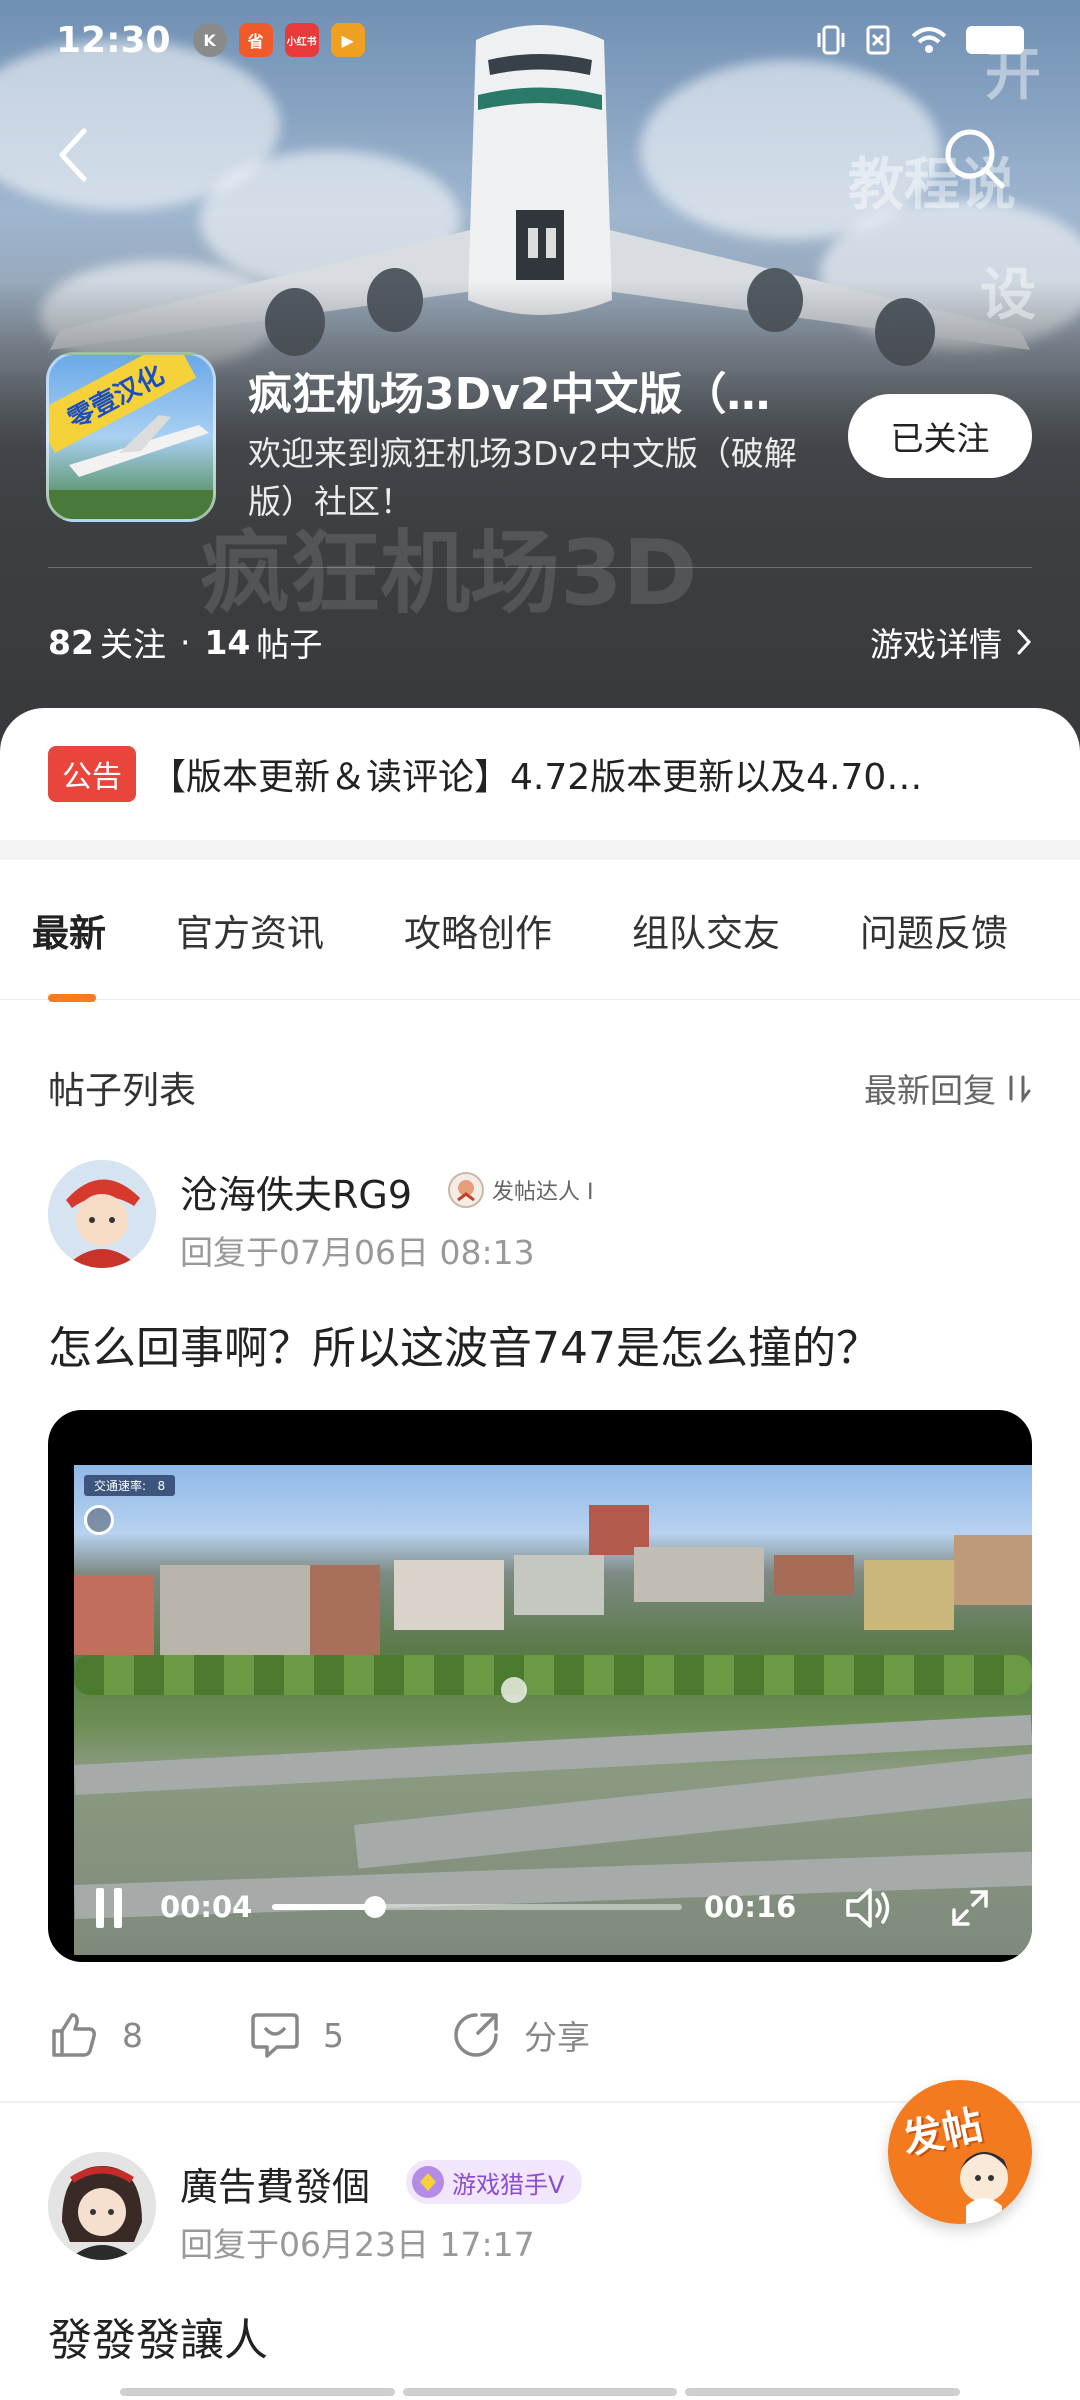  Describe the element at coordinates (132, 2035) in the screenshot. I see `like-count: 8` at that location.